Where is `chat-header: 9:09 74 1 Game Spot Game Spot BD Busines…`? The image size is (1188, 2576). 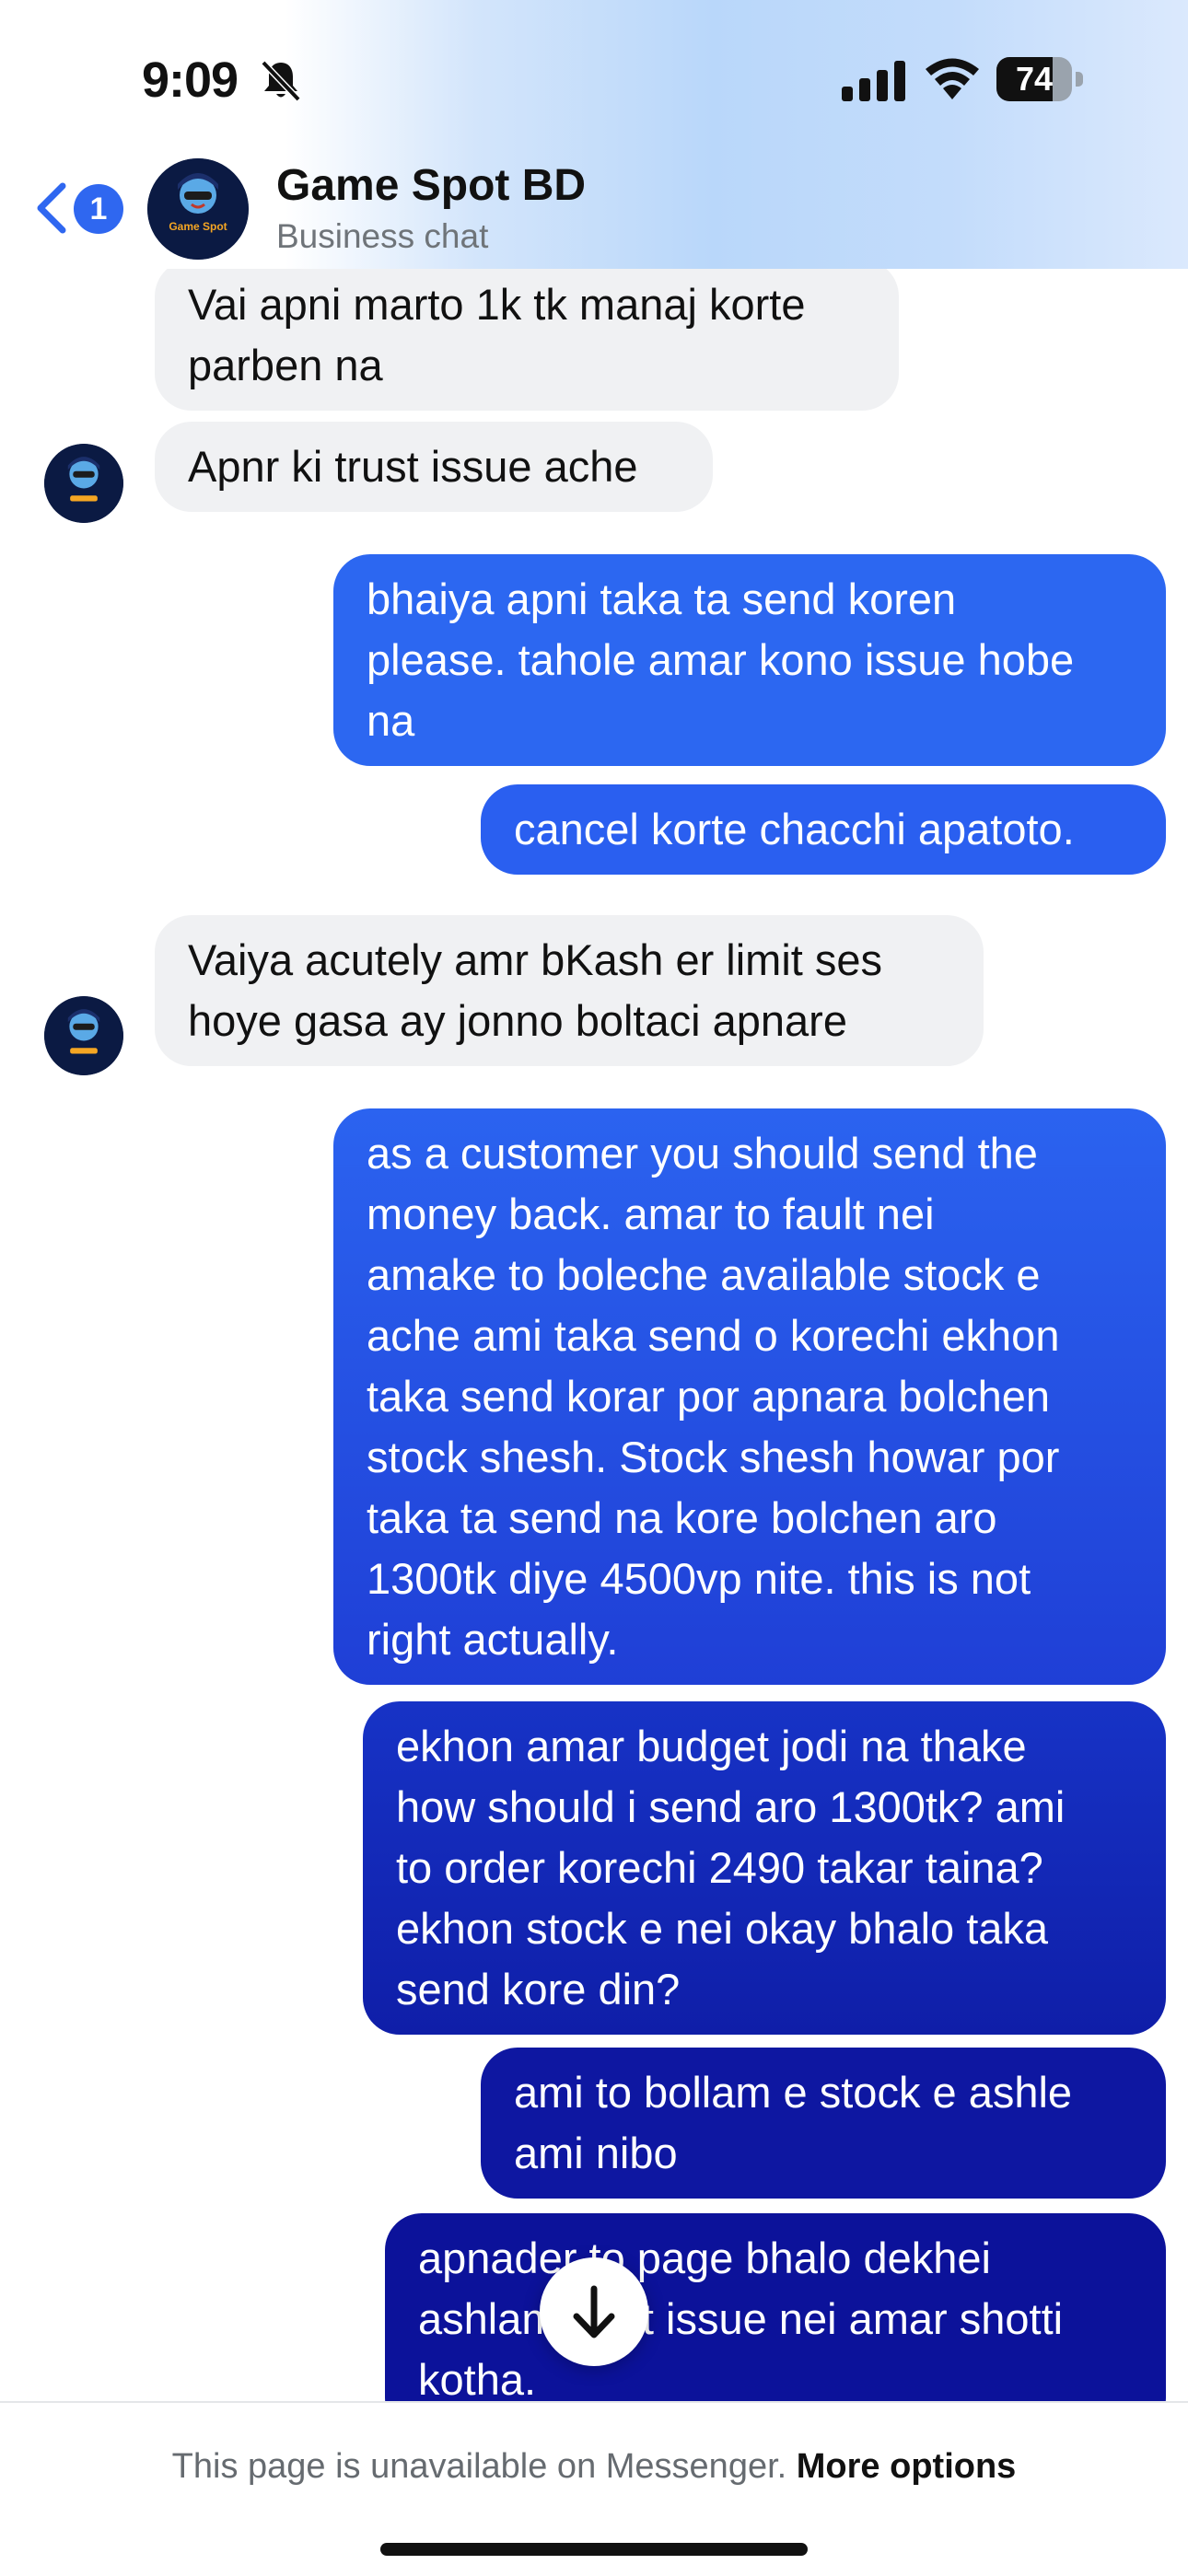
chat-header: 9:09 74 1 Game Spot Game Spot BD Busines… is located at coordinates (594, 134).